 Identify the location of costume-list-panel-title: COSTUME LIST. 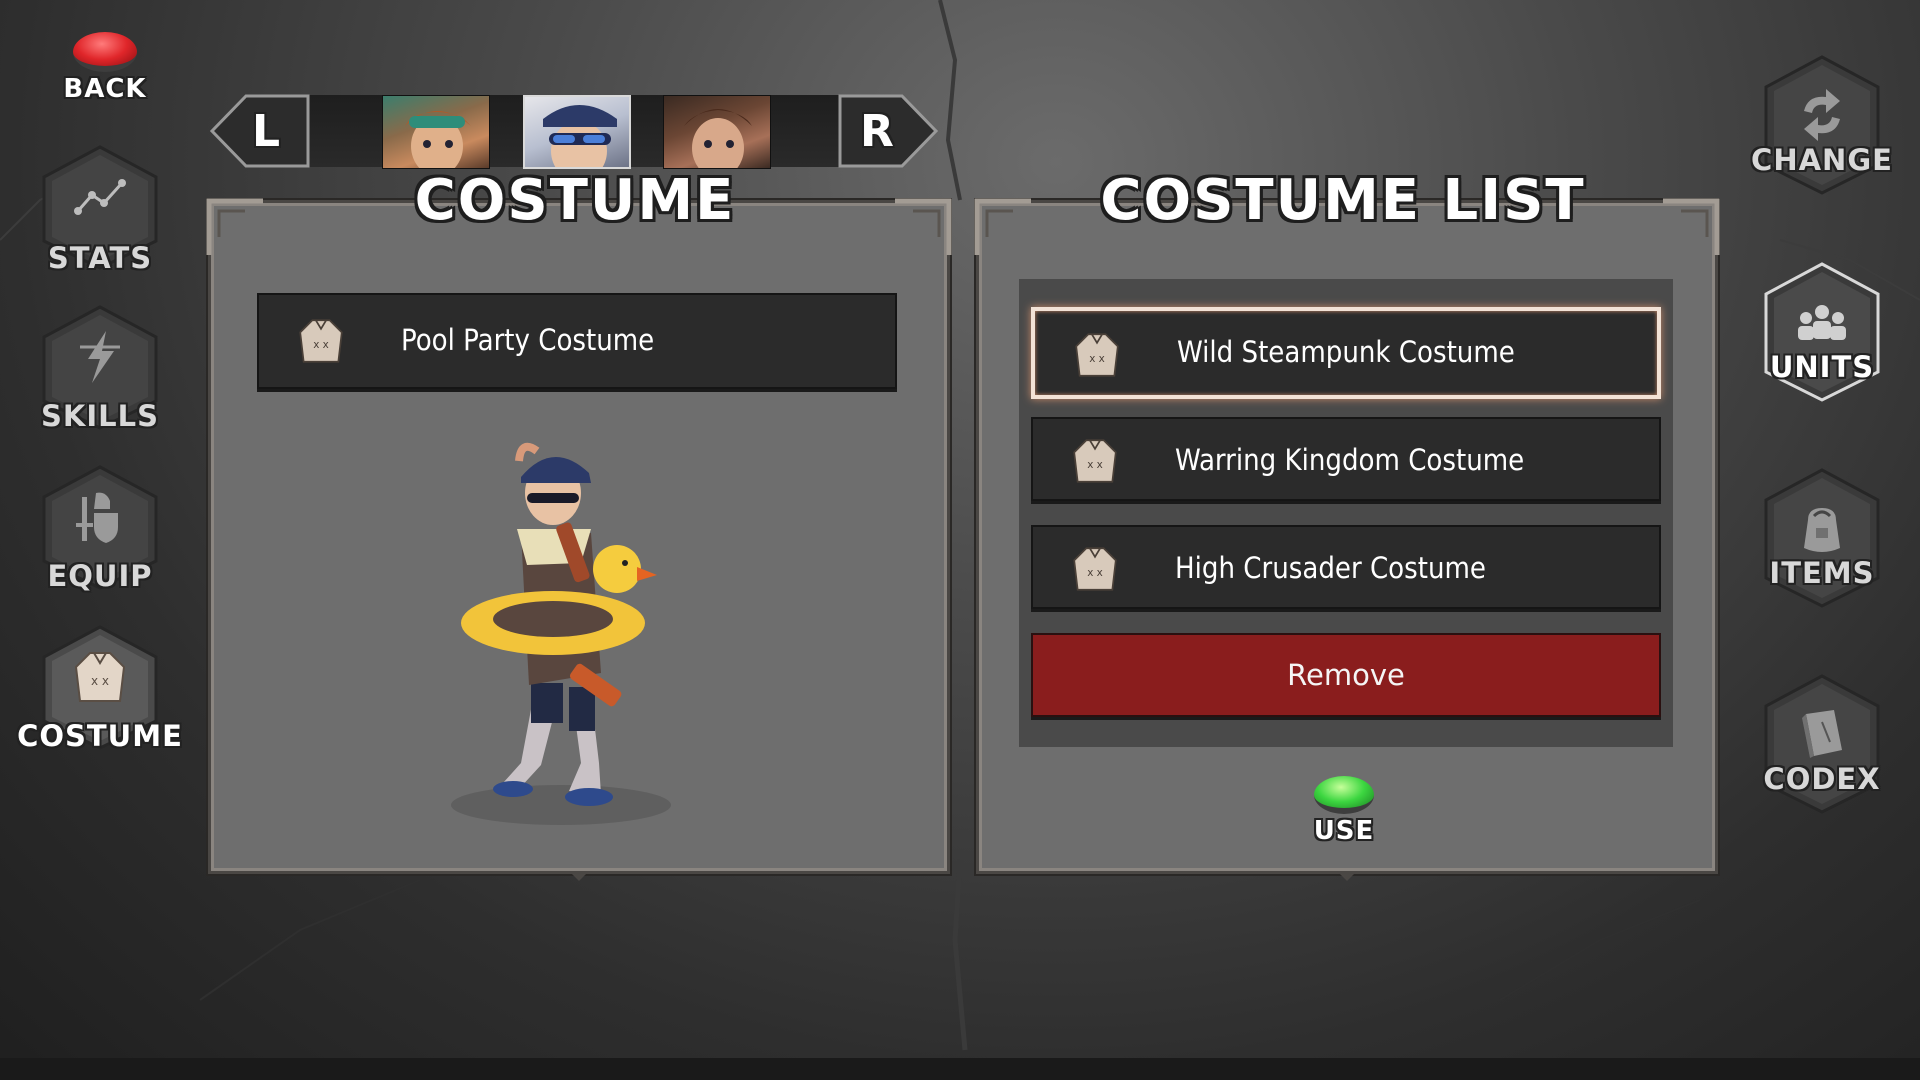
(1343, 200).